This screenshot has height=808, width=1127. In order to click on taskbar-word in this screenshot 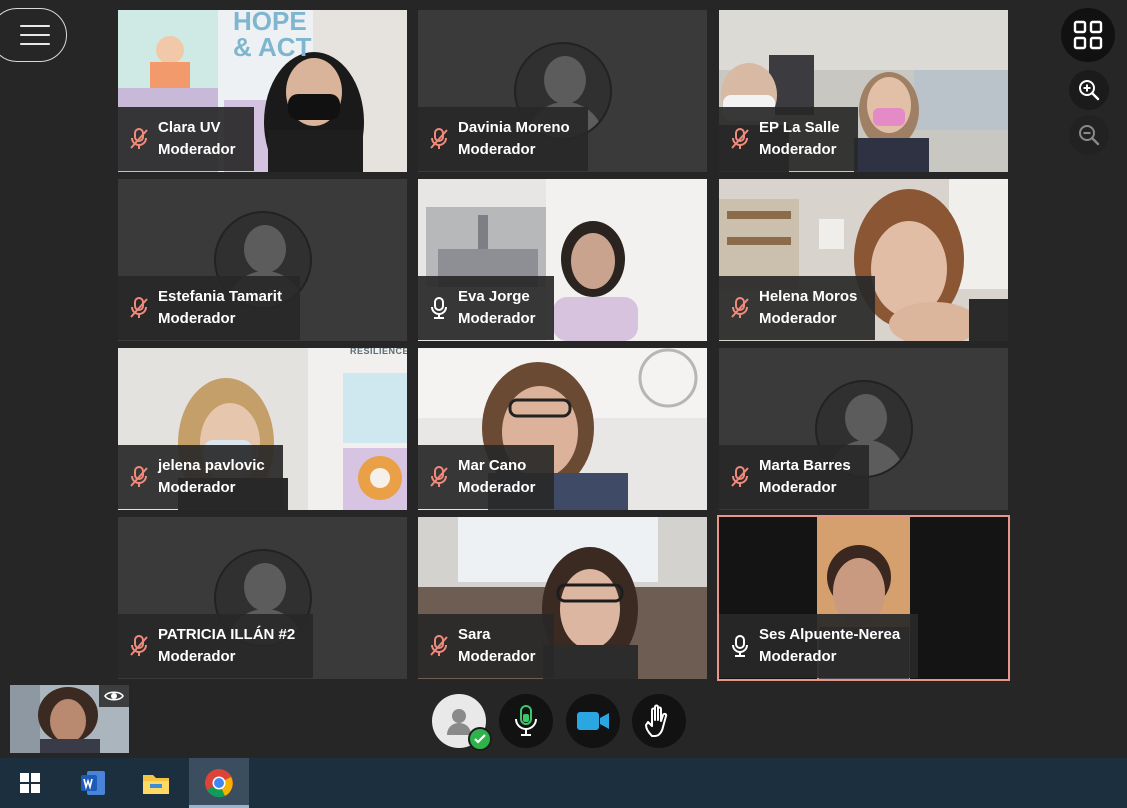, I will do `click(93, 783)`.